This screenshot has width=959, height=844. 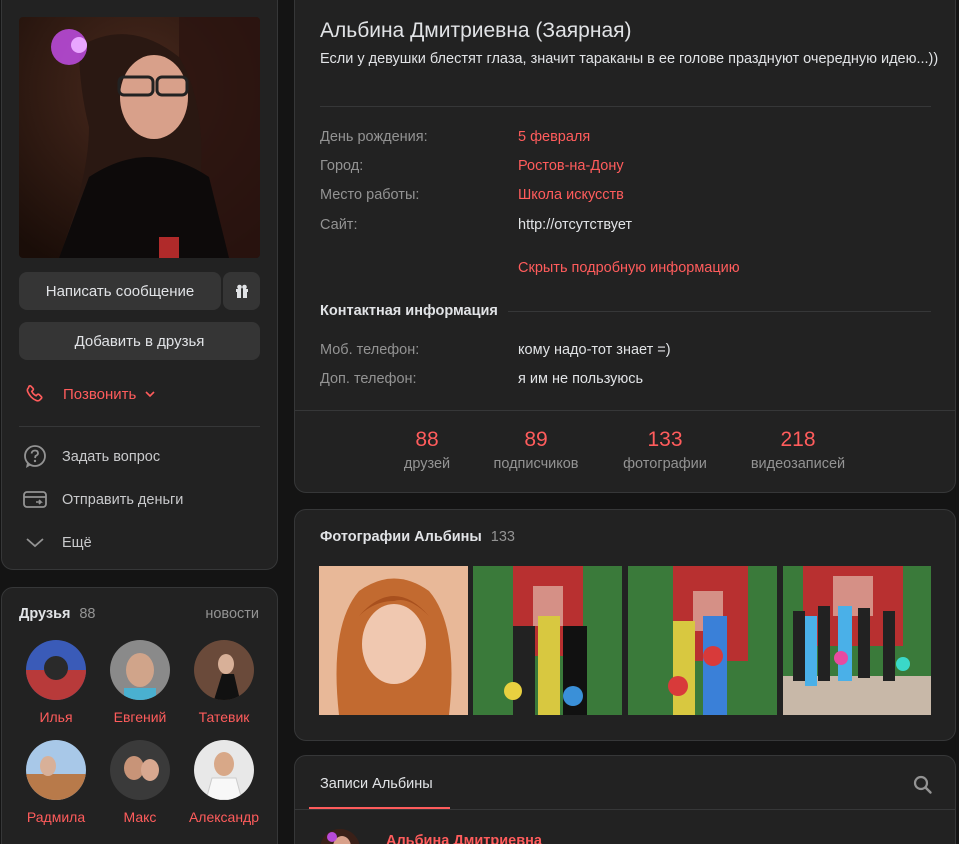 What do you see at coordinates (45, 614) in the screenshot?
I see `friends-title: Друзья` at bounding box center [45, 614].